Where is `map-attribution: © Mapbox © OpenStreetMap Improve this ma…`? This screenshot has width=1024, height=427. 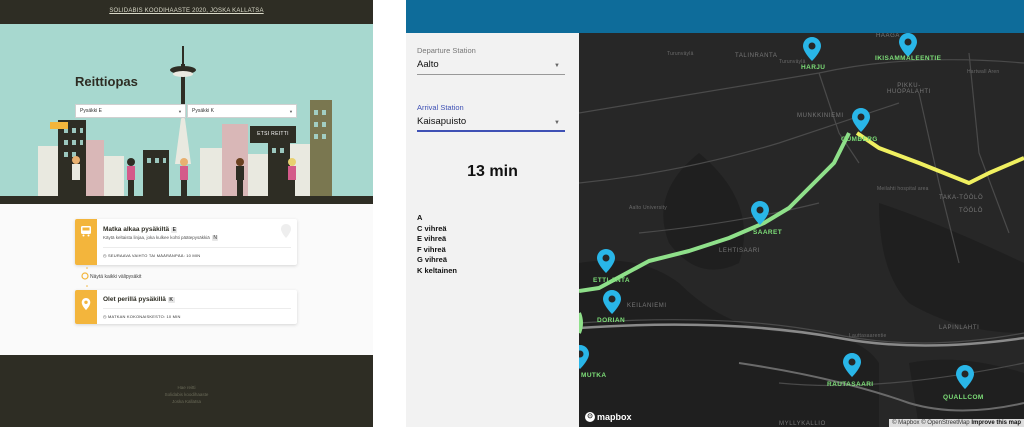 map-attribution: © Mapbox © OpenStreetMap Improve this ma… is located at coordinates (956, 423).